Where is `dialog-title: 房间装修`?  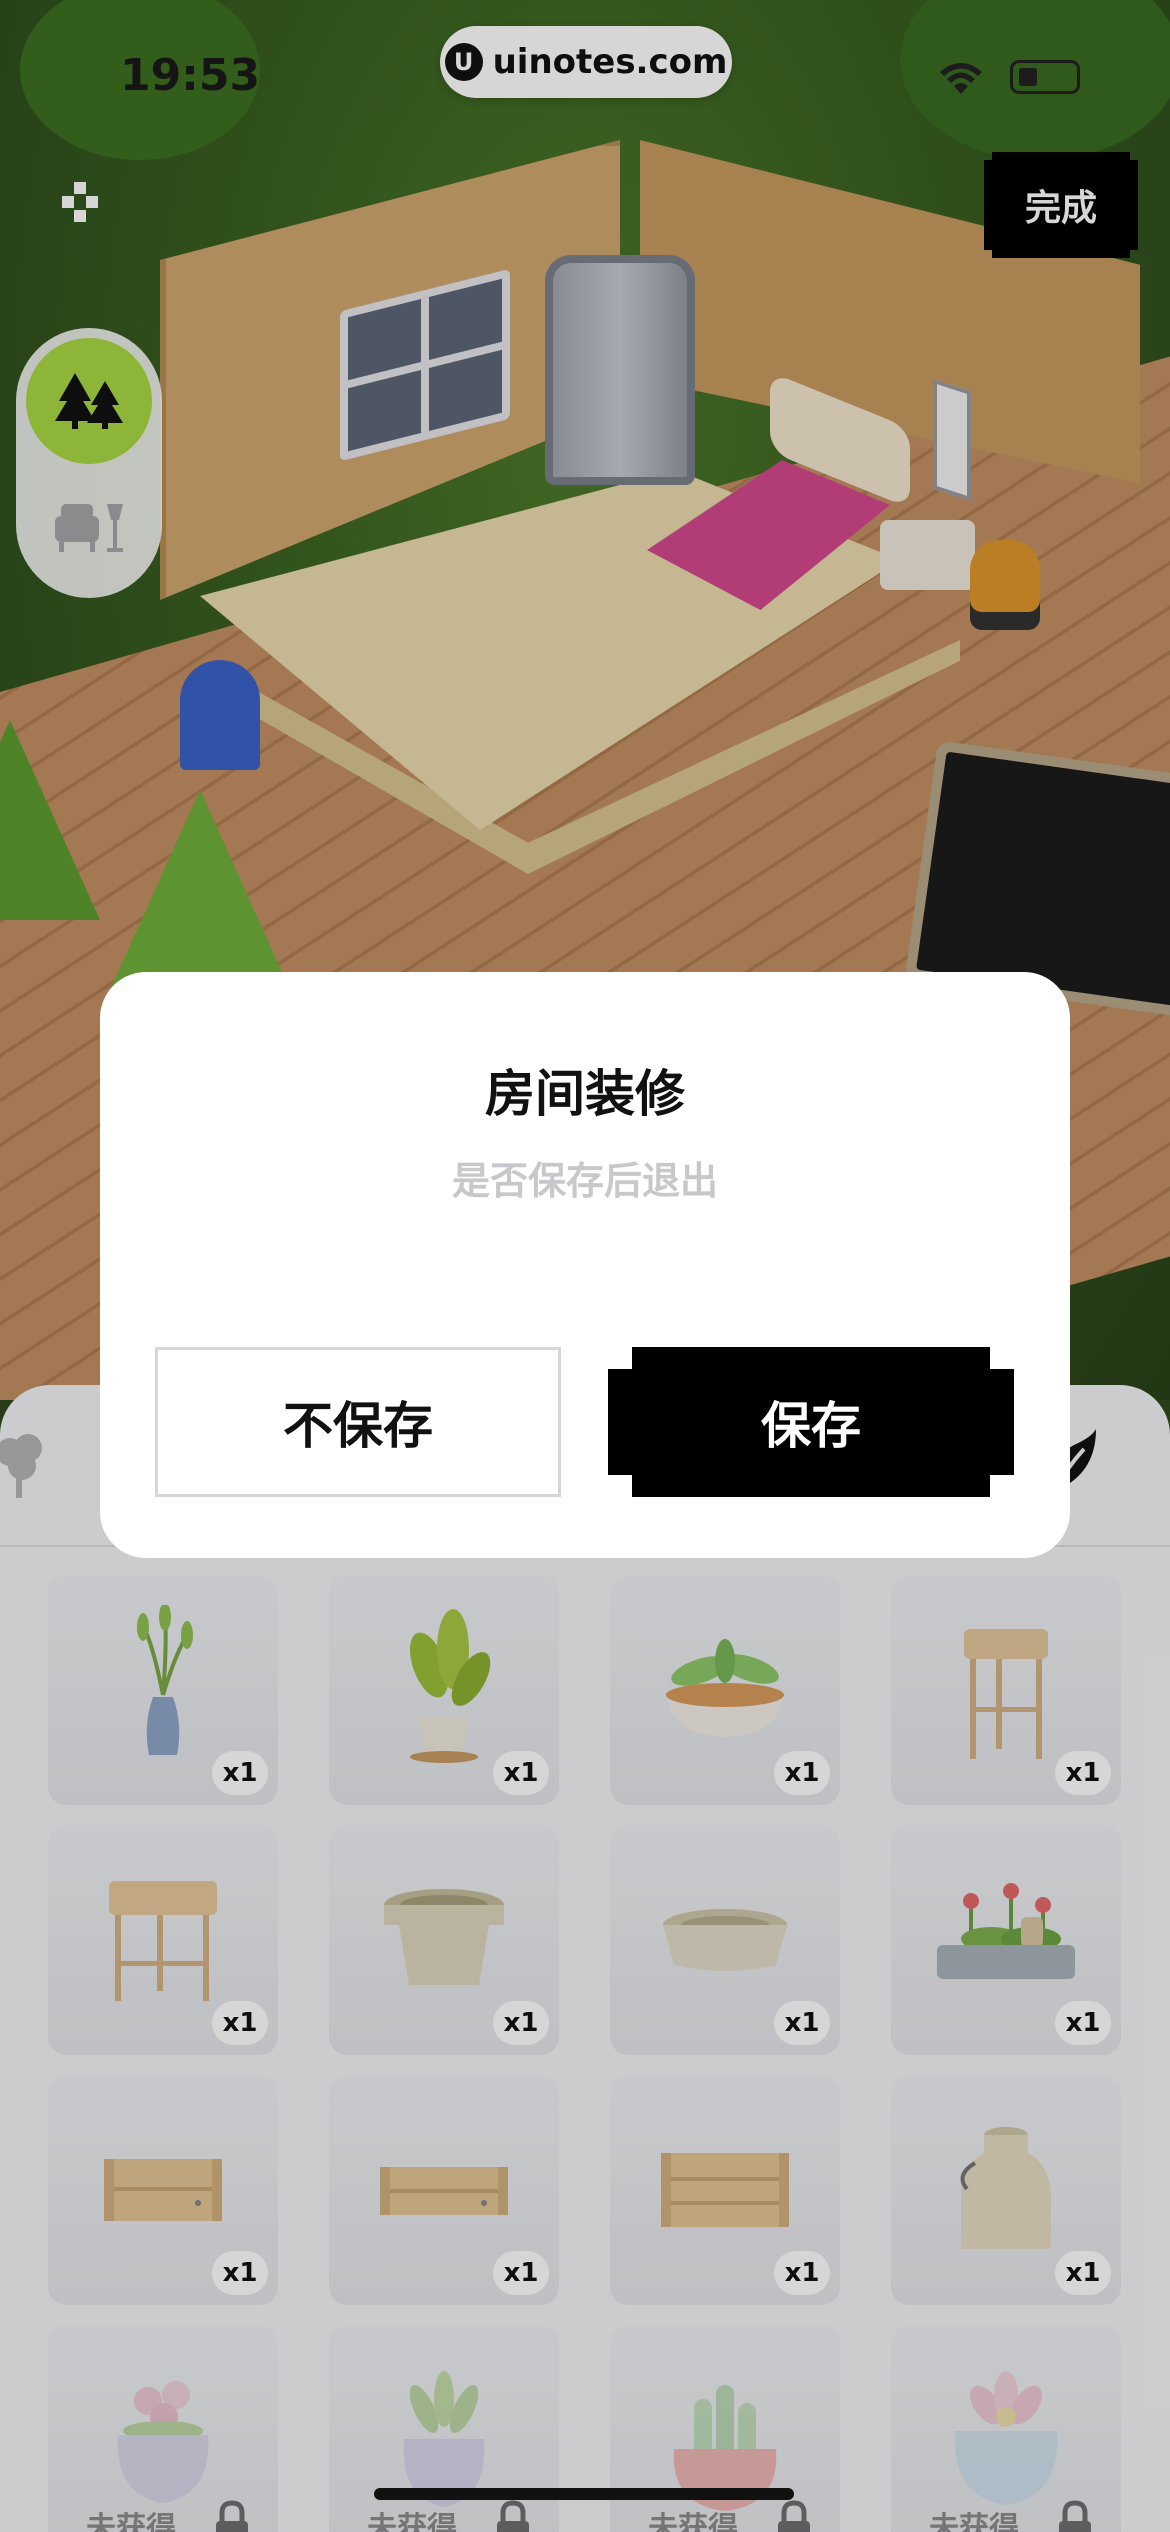
dialog-title: 房间装修 is located at coordinates (585, 1094).